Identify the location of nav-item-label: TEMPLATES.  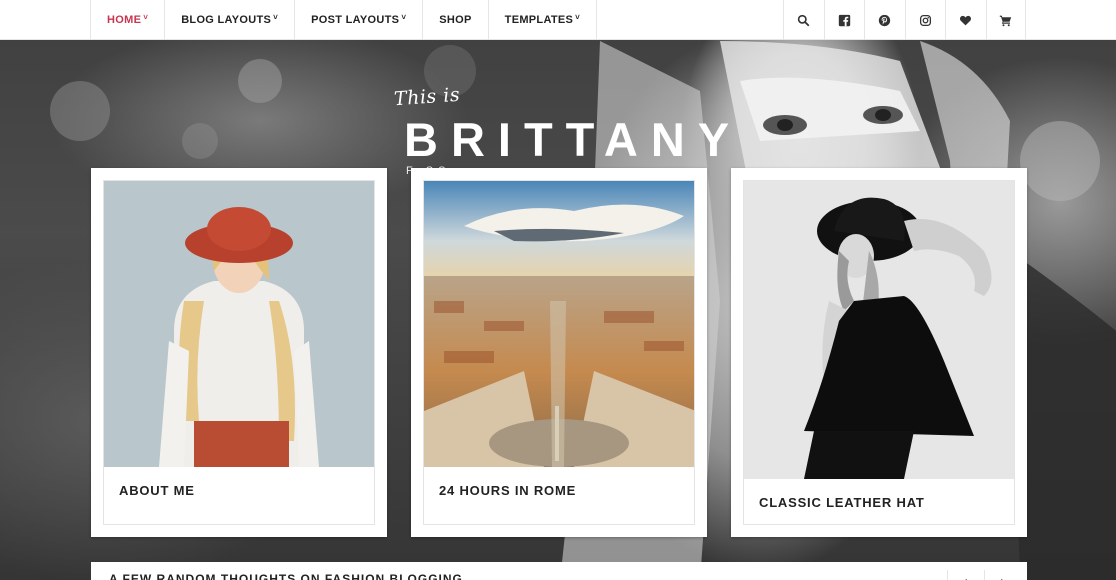
(539, 20).